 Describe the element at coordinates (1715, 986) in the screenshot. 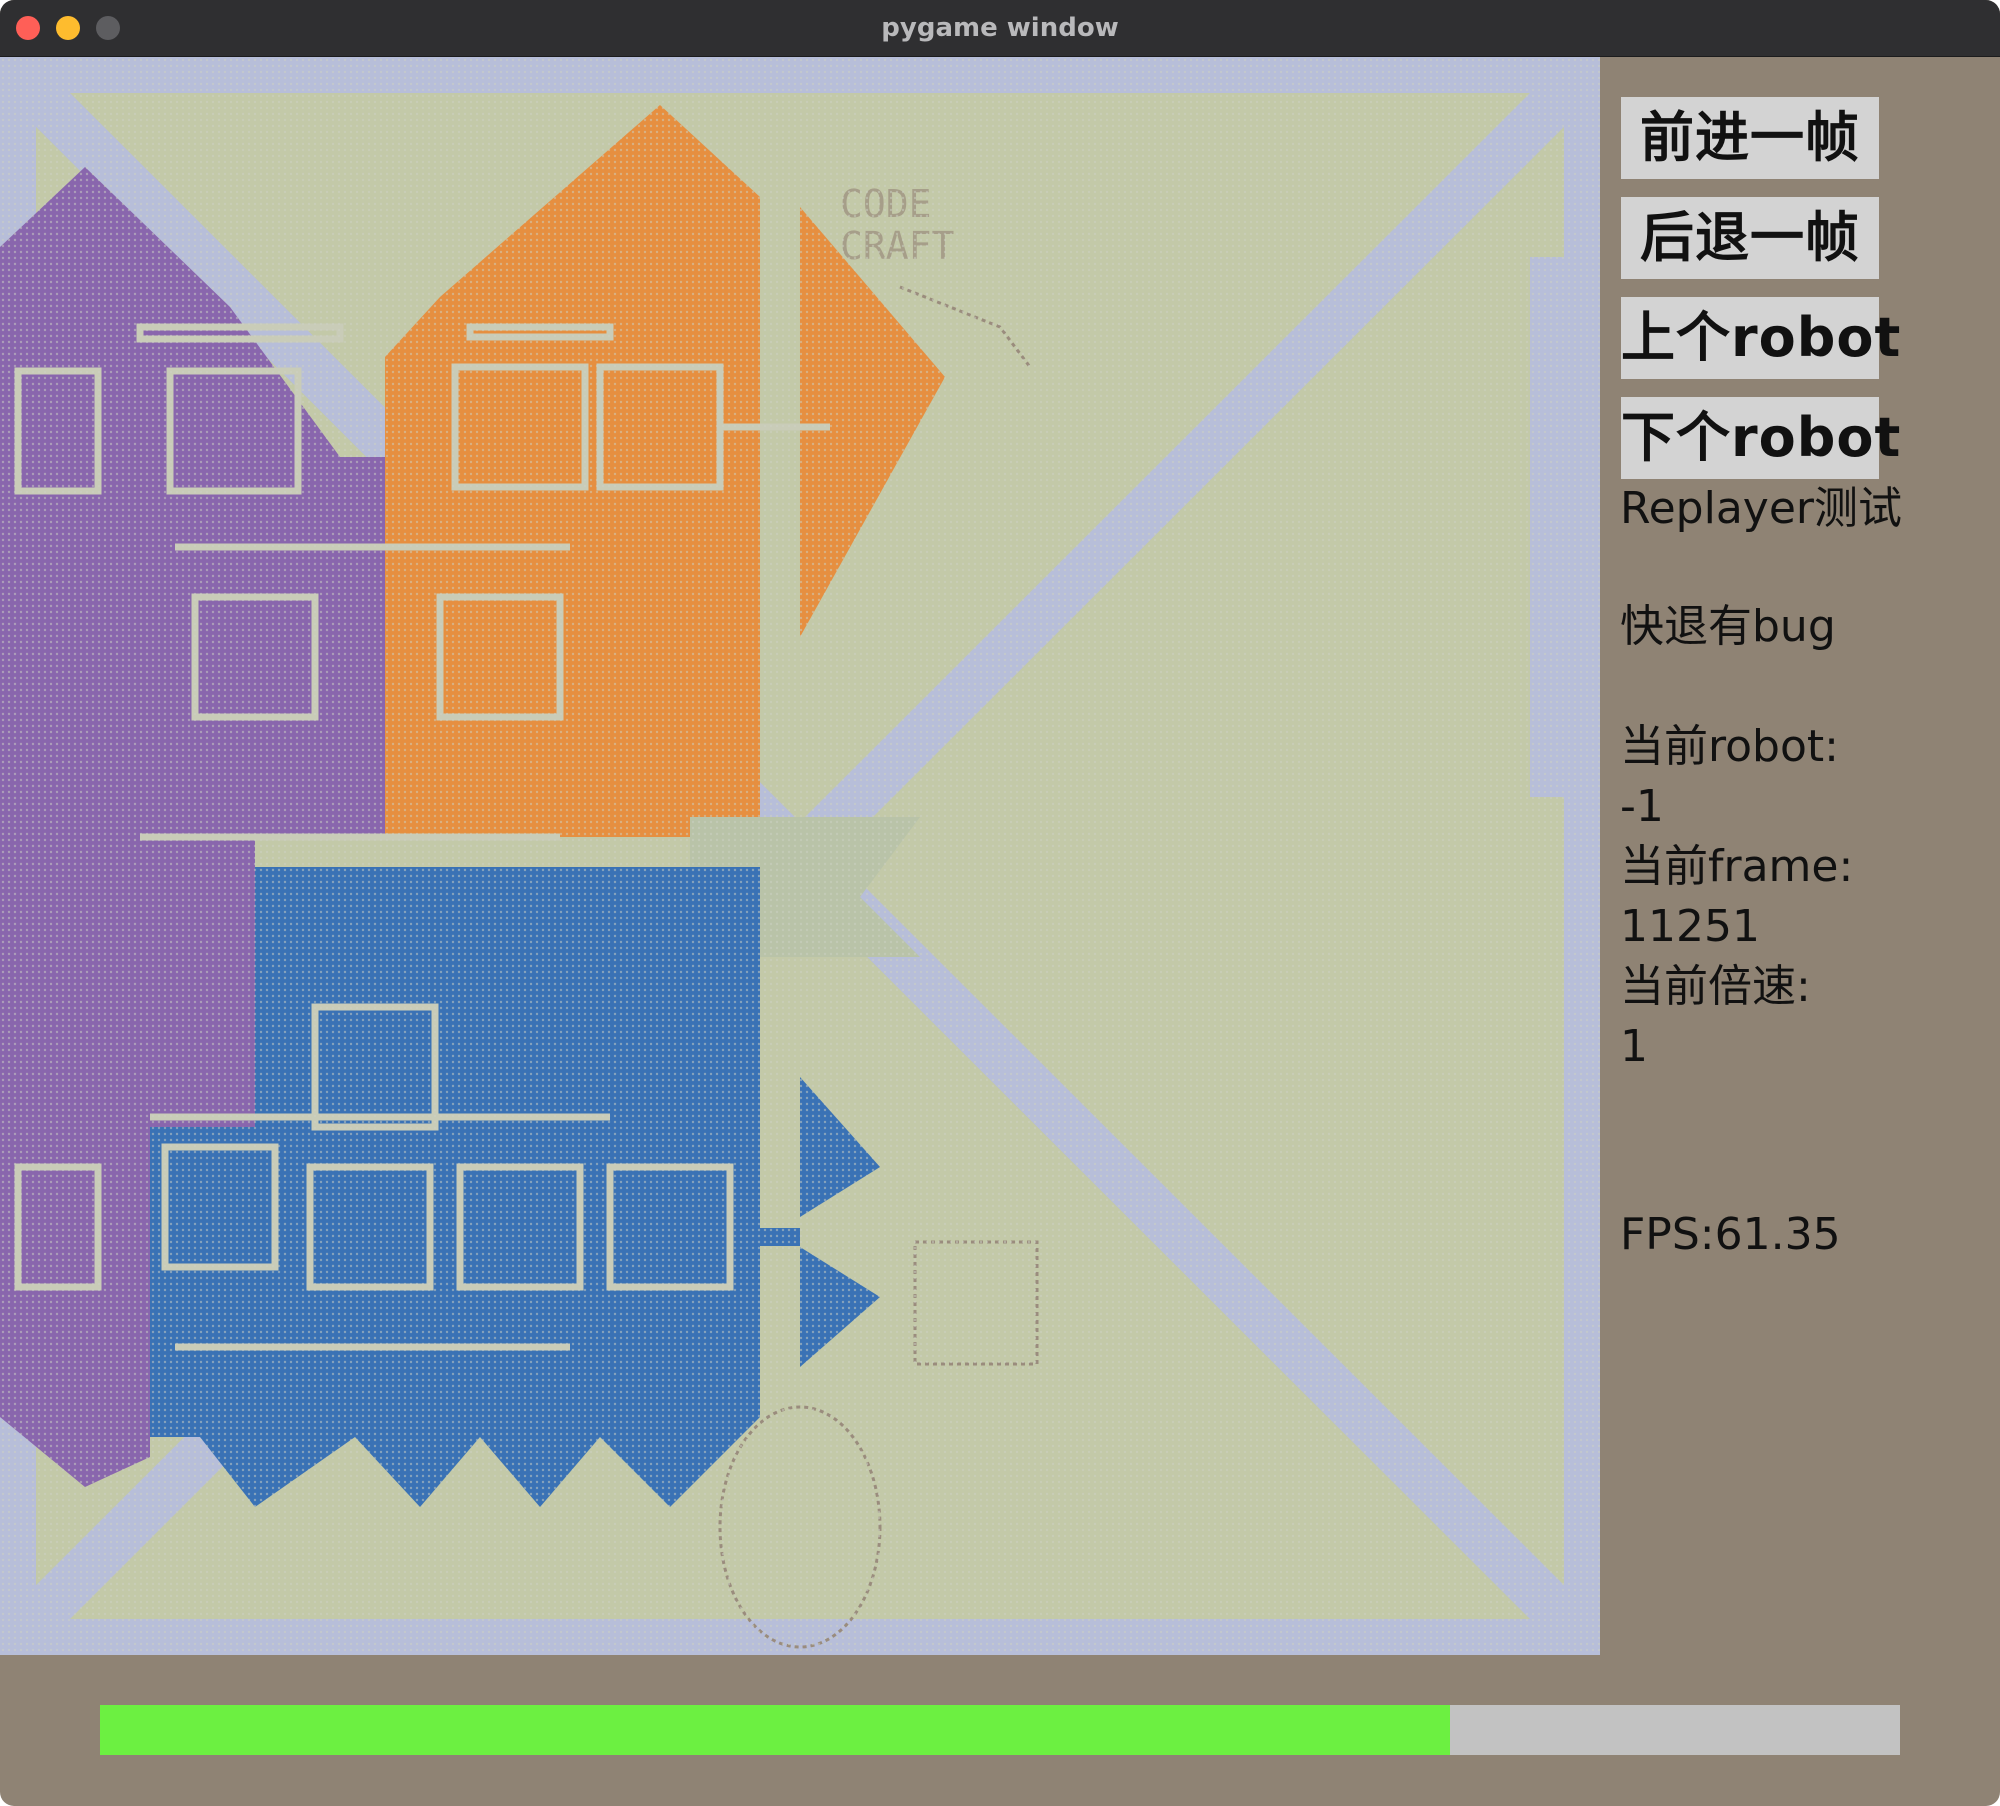

I see `speed-label: 当前倍速:` at that location.